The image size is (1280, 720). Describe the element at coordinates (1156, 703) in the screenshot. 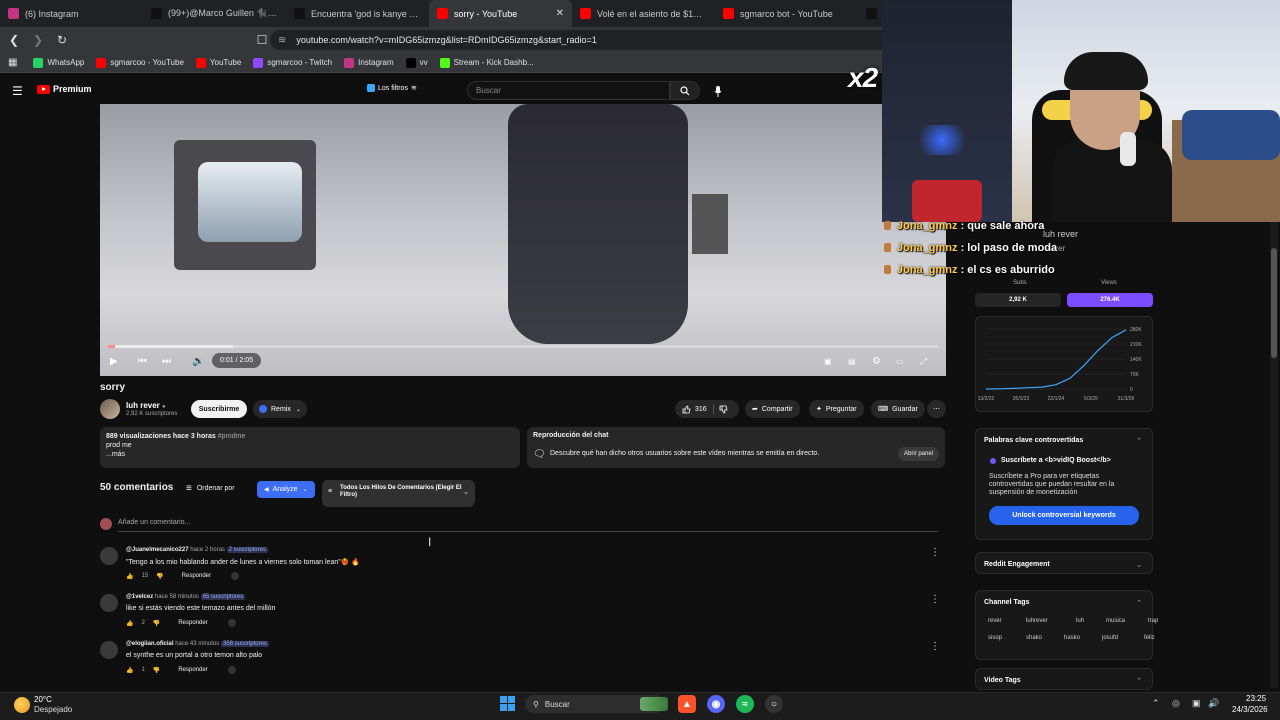

I see `tray-expand-icon: ⌃` at that location.